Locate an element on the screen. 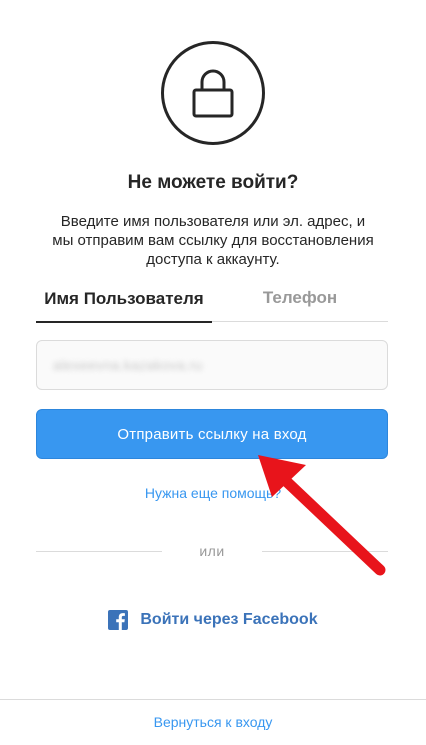 This screenshot has width=426, height=745. lock-icon-circle is located at coordinates (213, 93).